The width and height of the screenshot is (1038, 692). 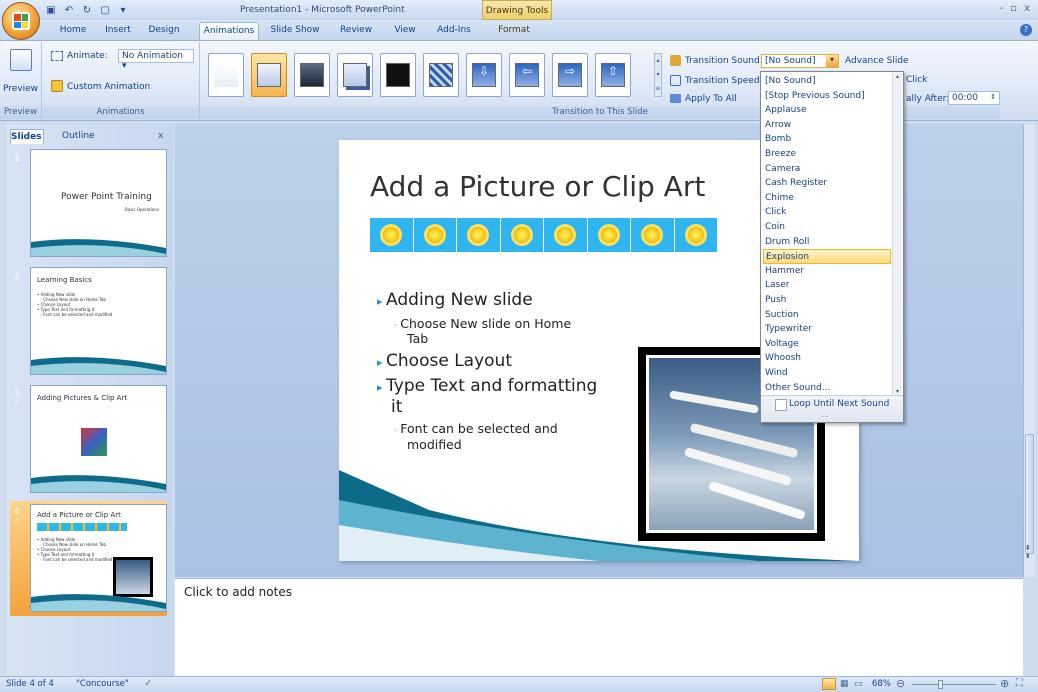 What do you see at coordinates (295, 31) in the screenshot?
I see `tab-slide-show: Slide Show` at bounding box center [295, 31].